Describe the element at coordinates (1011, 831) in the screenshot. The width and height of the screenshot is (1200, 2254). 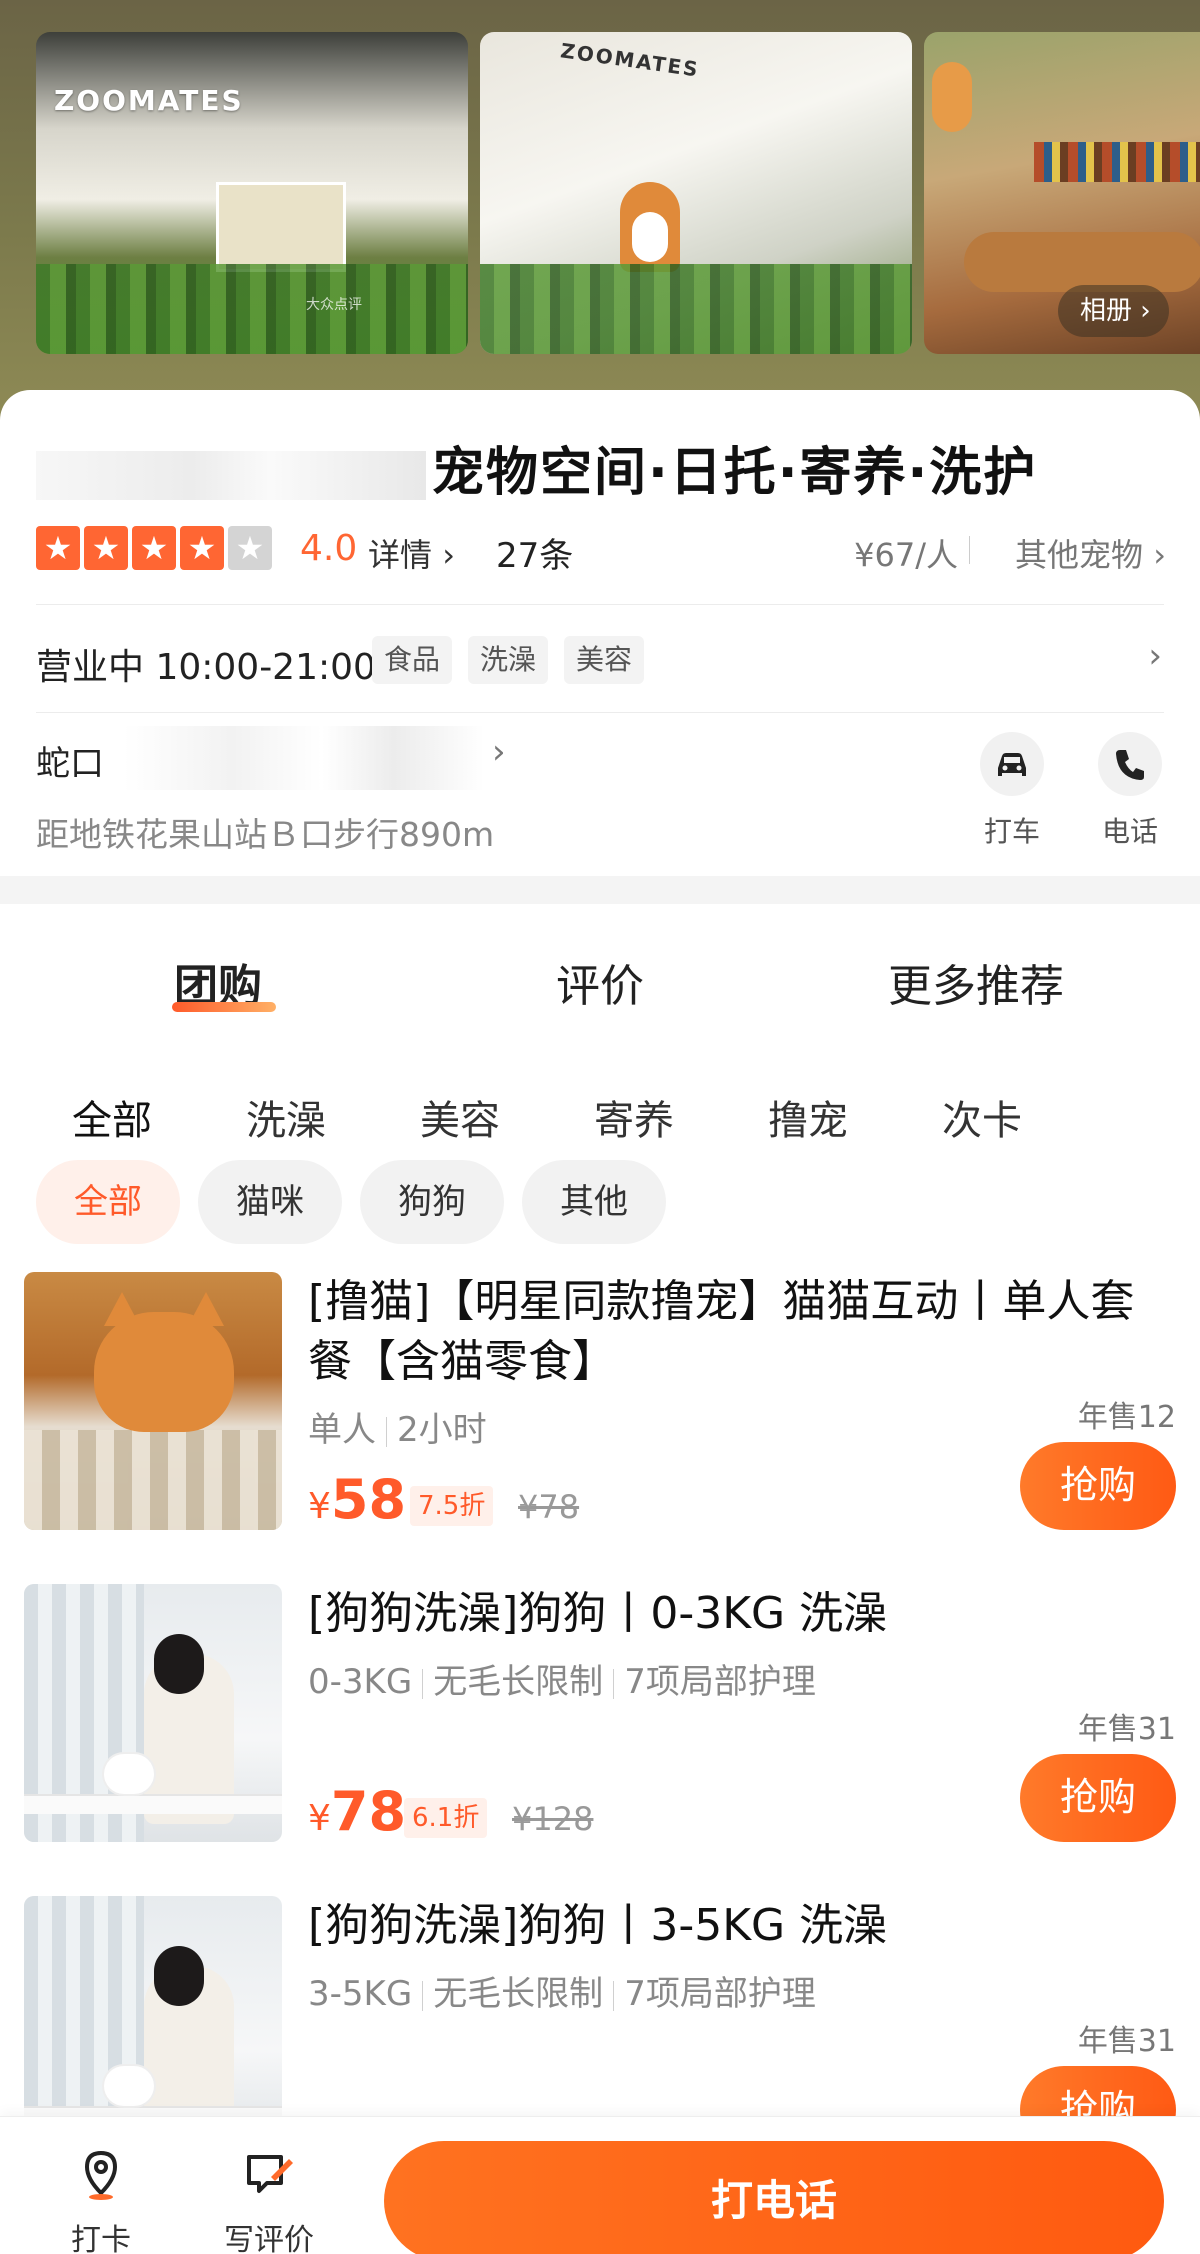
I see `taxi-label: 打车` at that location.